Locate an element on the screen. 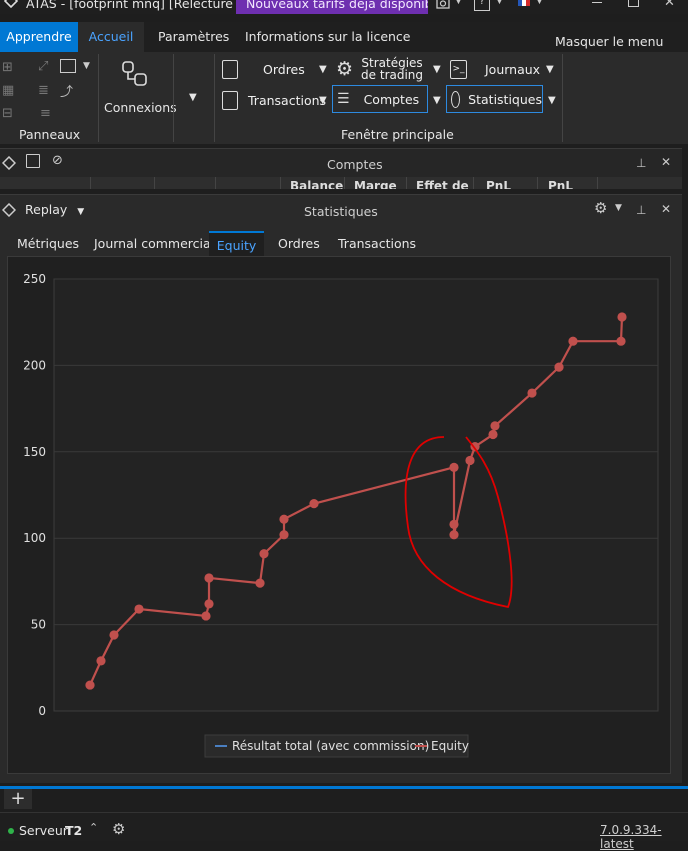  y-tick-label: 0 is located at coordinates (42, 711).